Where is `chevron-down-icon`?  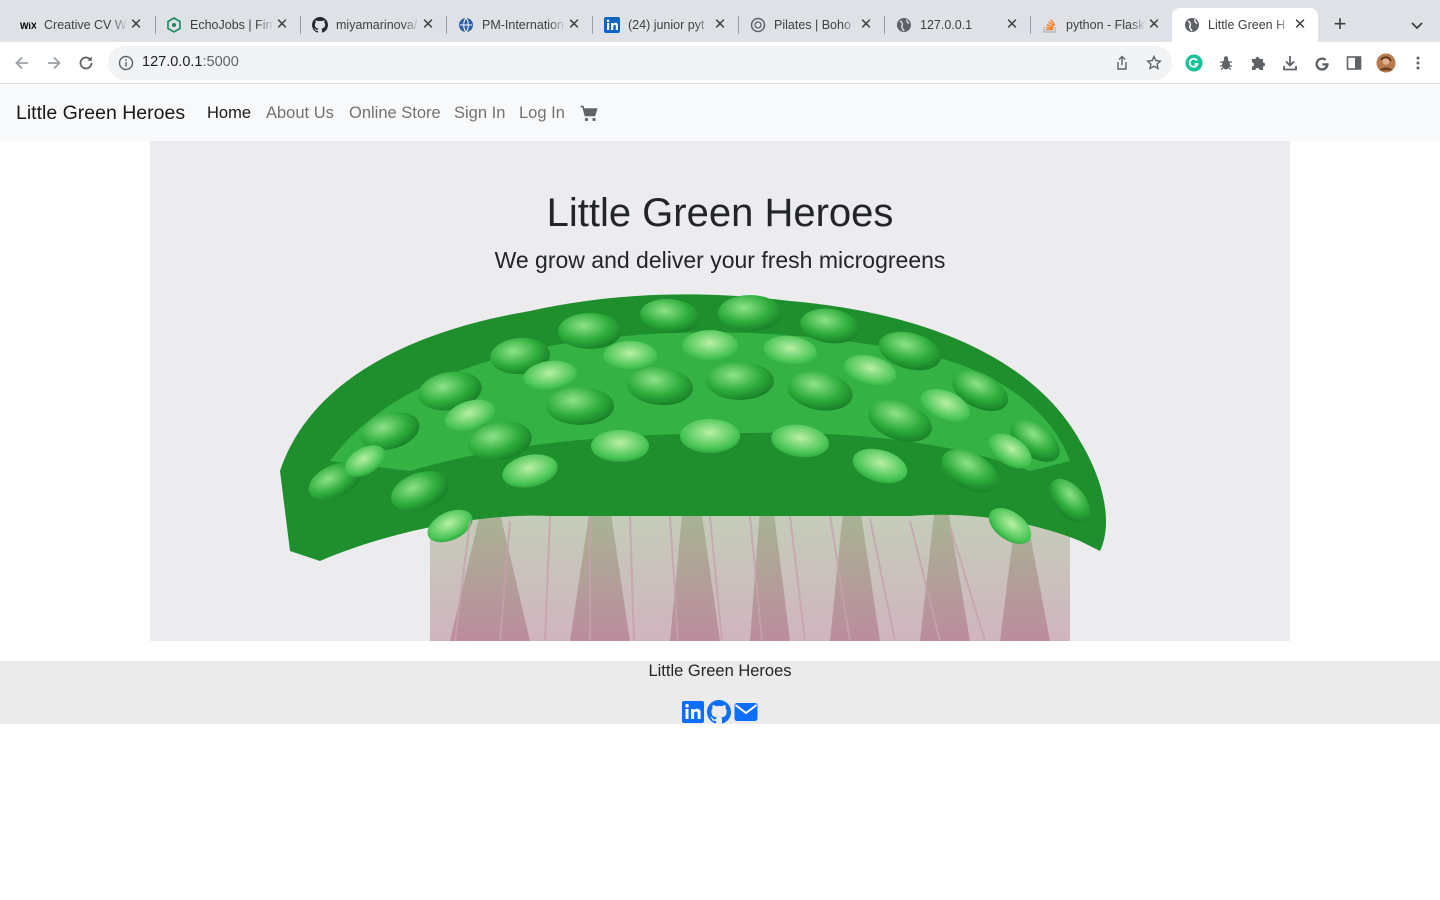 chevron-down-icon is located at coordinates (1417, 26).